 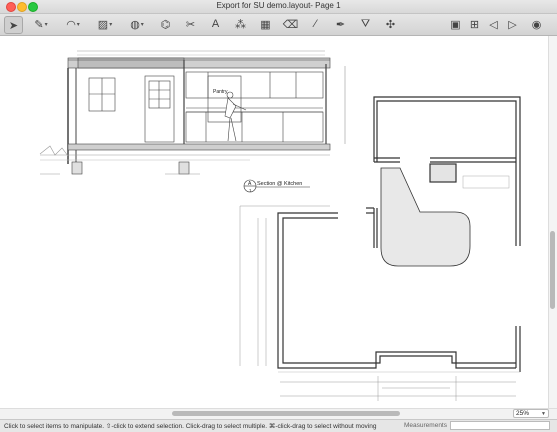 I want to click on style-picker-tool-button: ⁄, so click(x=315, y=24).